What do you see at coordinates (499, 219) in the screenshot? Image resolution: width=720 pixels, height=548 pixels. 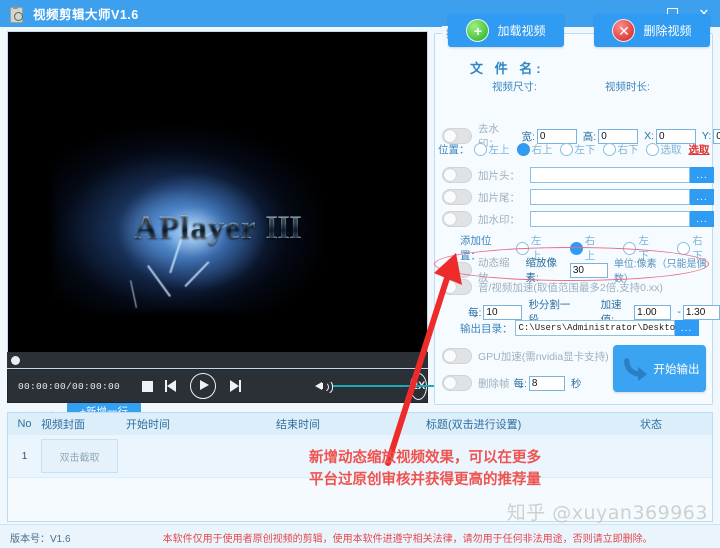 I see `add-watermark-label: 加水印：` at bounding box center [499, 219].